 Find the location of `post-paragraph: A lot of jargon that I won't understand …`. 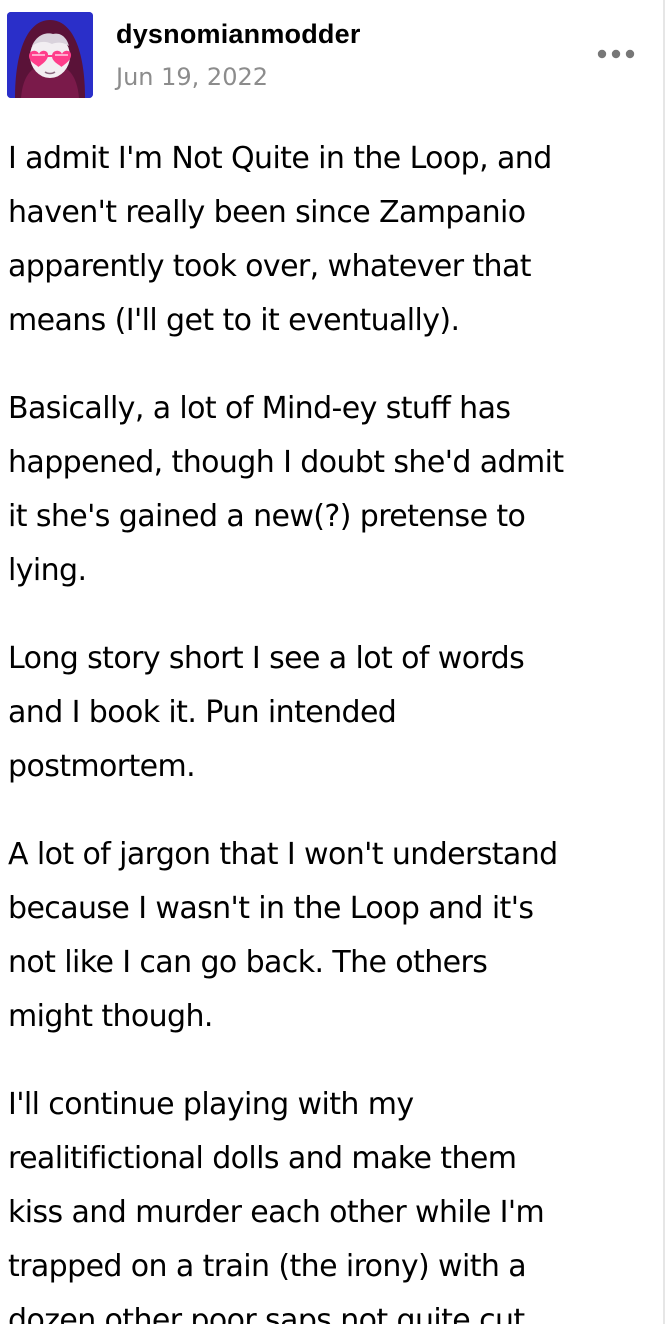

post-paragraph: A lot of jargon that I won't understand … is located at coordinates (283, 935).